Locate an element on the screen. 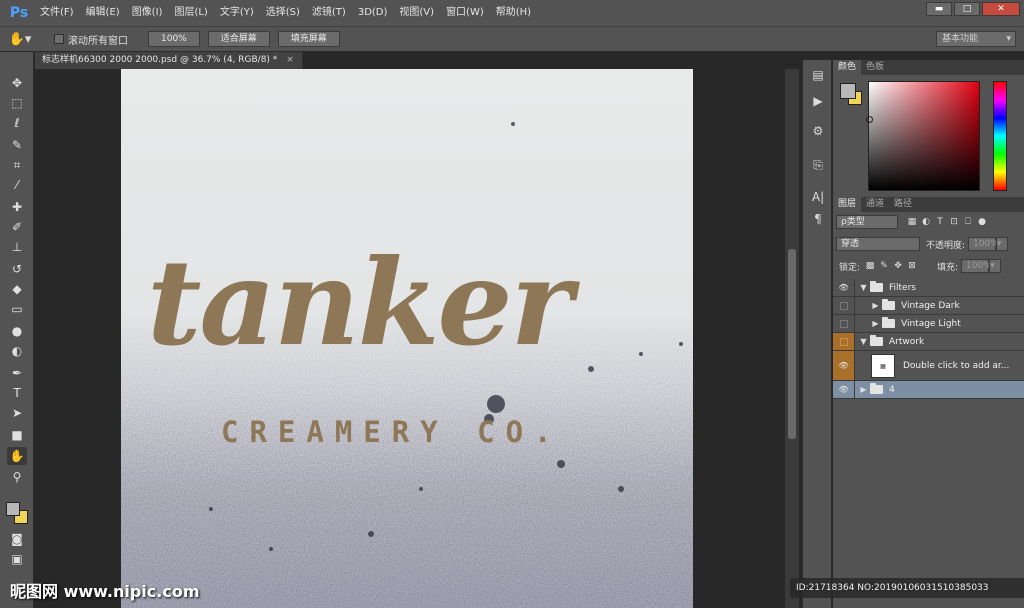 This screenshot has width=1024, height=608. vertical-scrollbar is located at coordinates (792, 338).